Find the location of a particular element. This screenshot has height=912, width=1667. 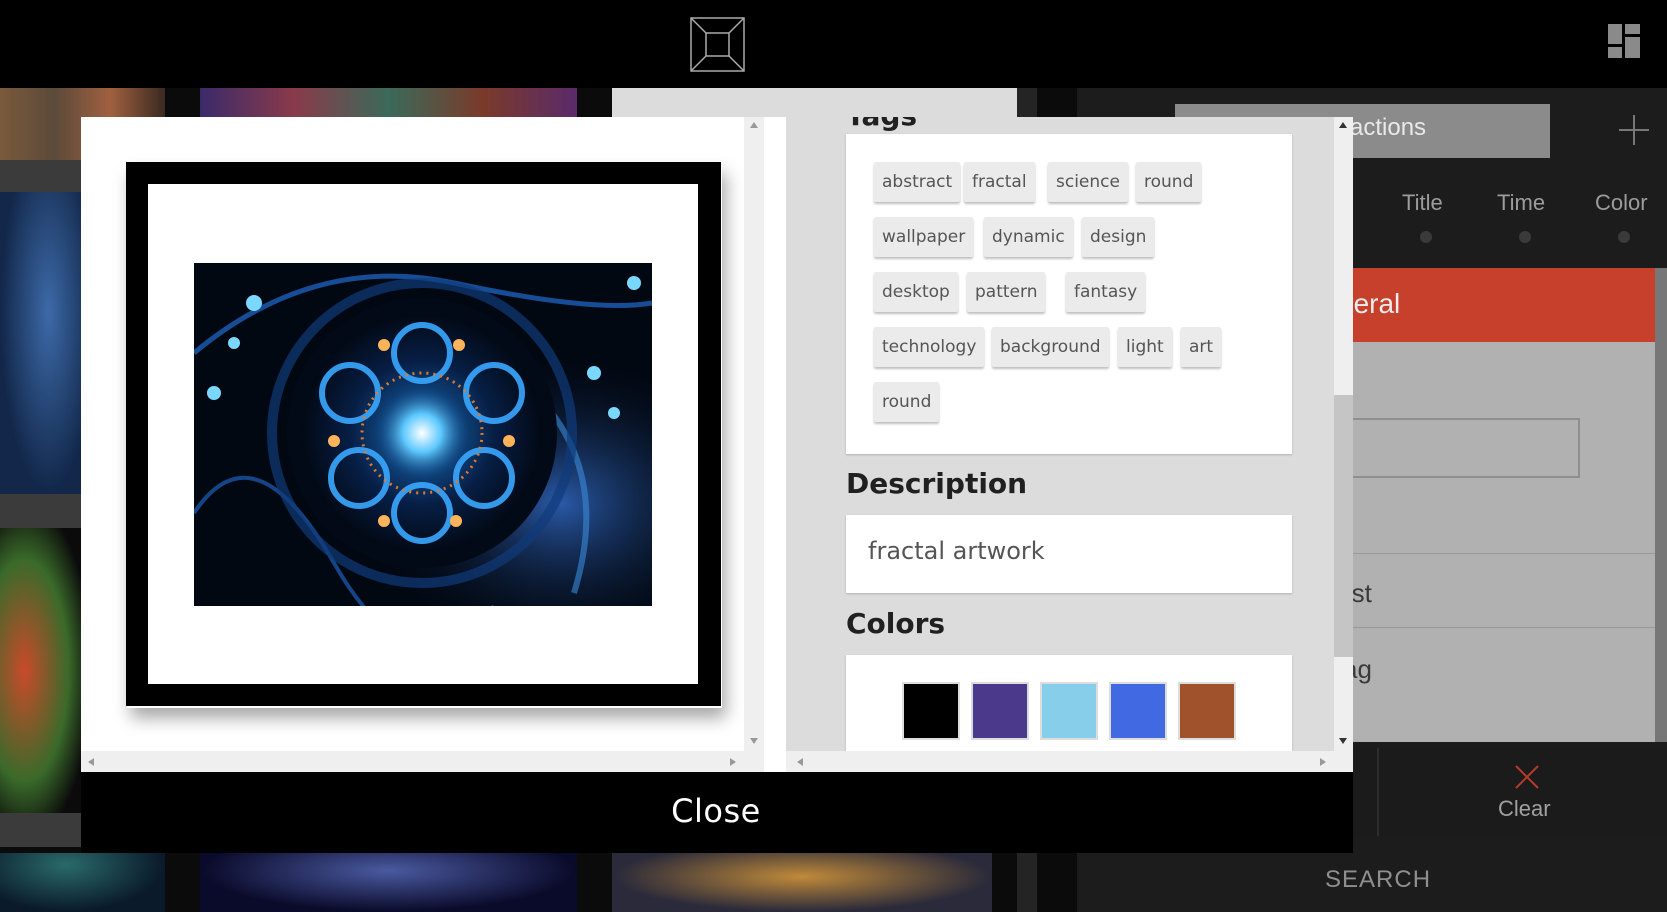

clear-x-icon is located at coordinates (1527, 777).